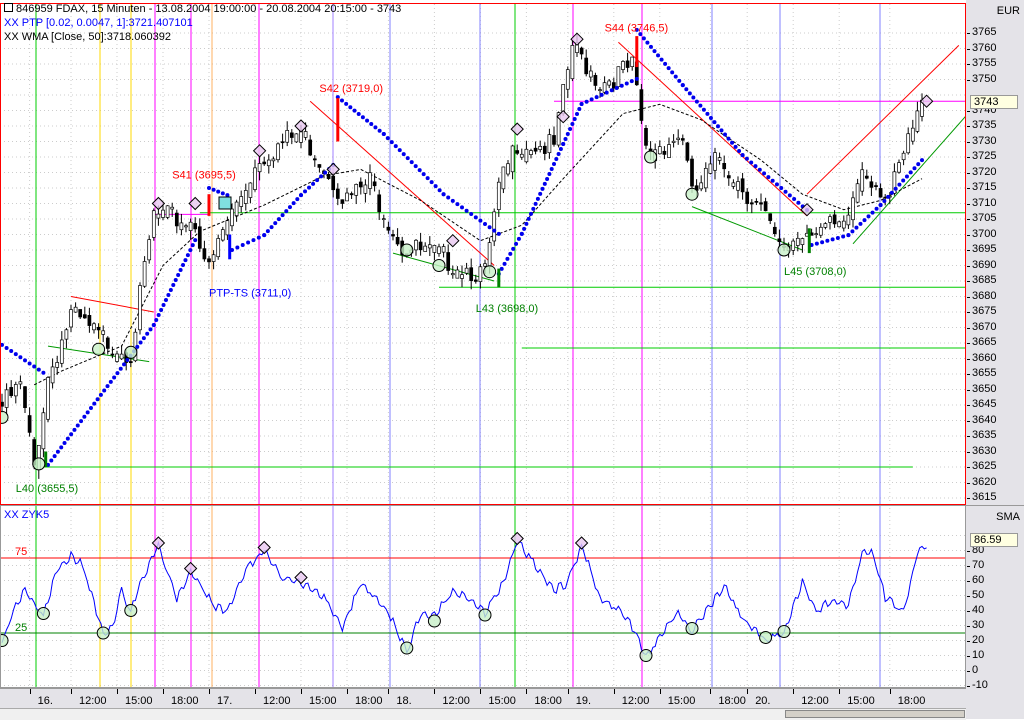 This screenshot has height=720, width=1024. What do you see at coordinates (984, 295) in the screenshot?
I see `price-tick-label: 3680` at bounding box center [984, 295].